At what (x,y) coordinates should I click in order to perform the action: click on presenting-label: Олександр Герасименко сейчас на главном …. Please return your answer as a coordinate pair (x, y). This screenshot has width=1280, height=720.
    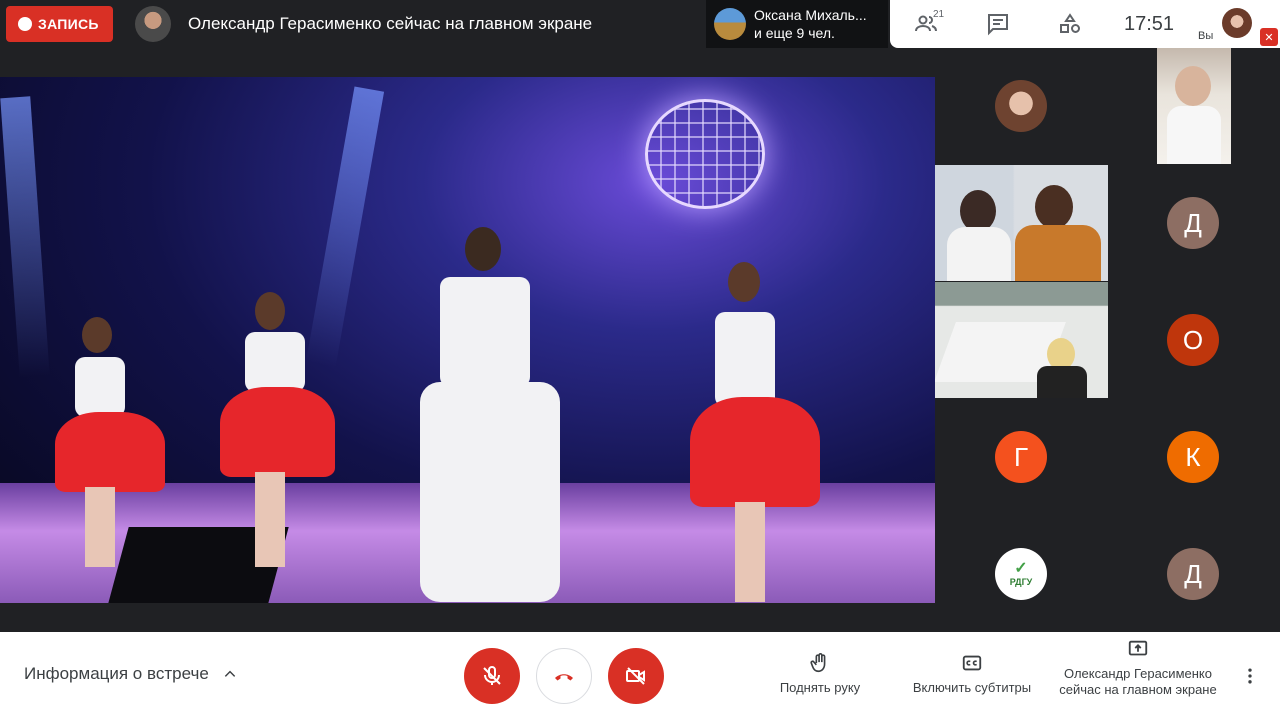
    Looking at the image, I should click on (1138, 681).